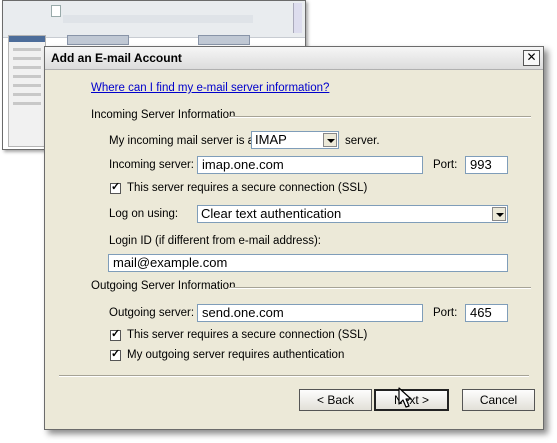 Image resolution: width=557 pixels, height=443 pixels. I want to click on background-navigation-pane, so click(27, 91).